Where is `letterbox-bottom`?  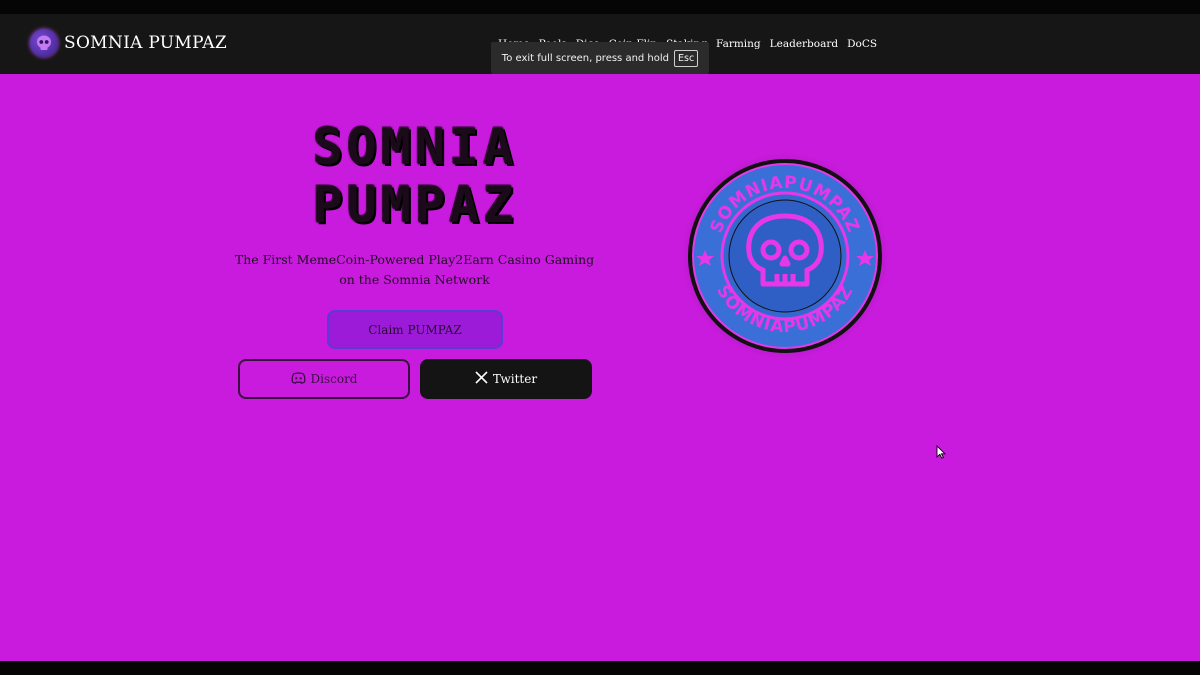
letterbox-bottom is located at coordinates (600, 668).